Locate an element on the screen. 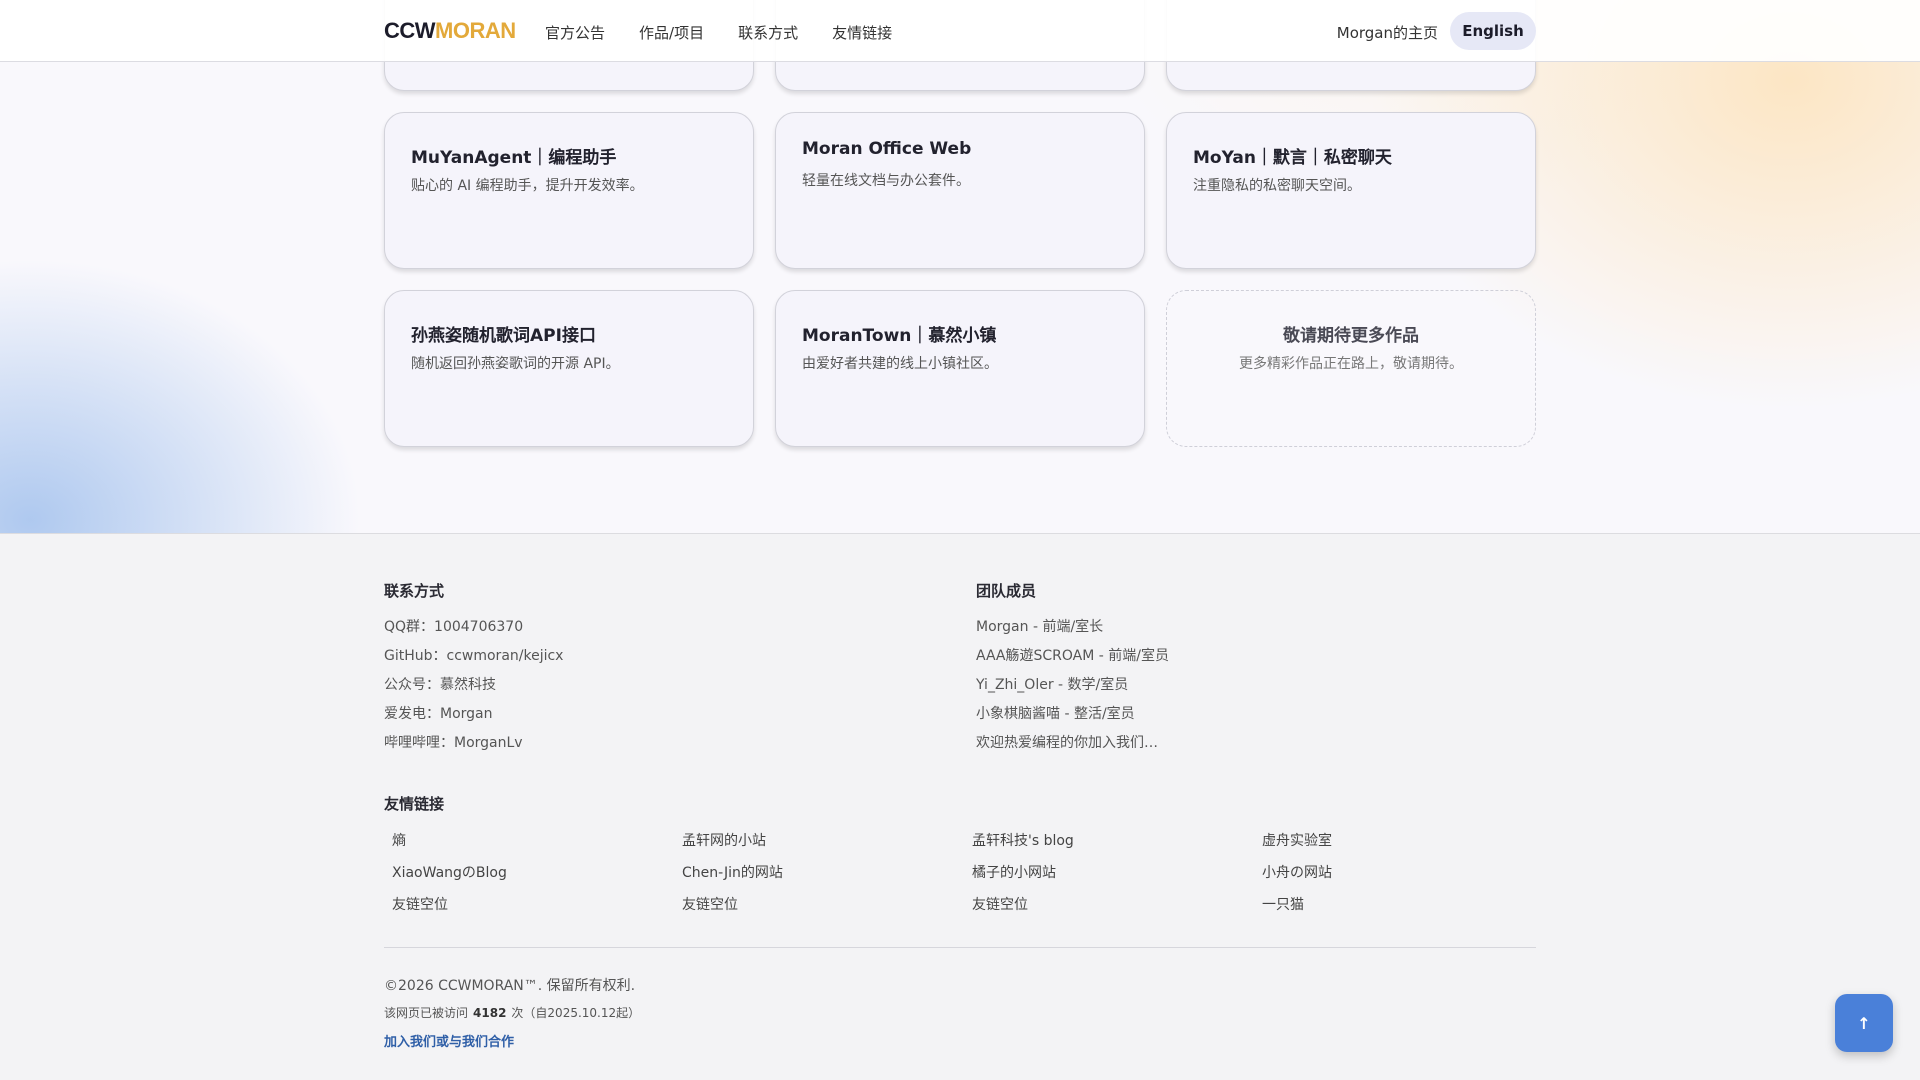 The width and height of the screenshot is (1920, 1080). friend-link: 熵 is located at coordinates (399, 840).